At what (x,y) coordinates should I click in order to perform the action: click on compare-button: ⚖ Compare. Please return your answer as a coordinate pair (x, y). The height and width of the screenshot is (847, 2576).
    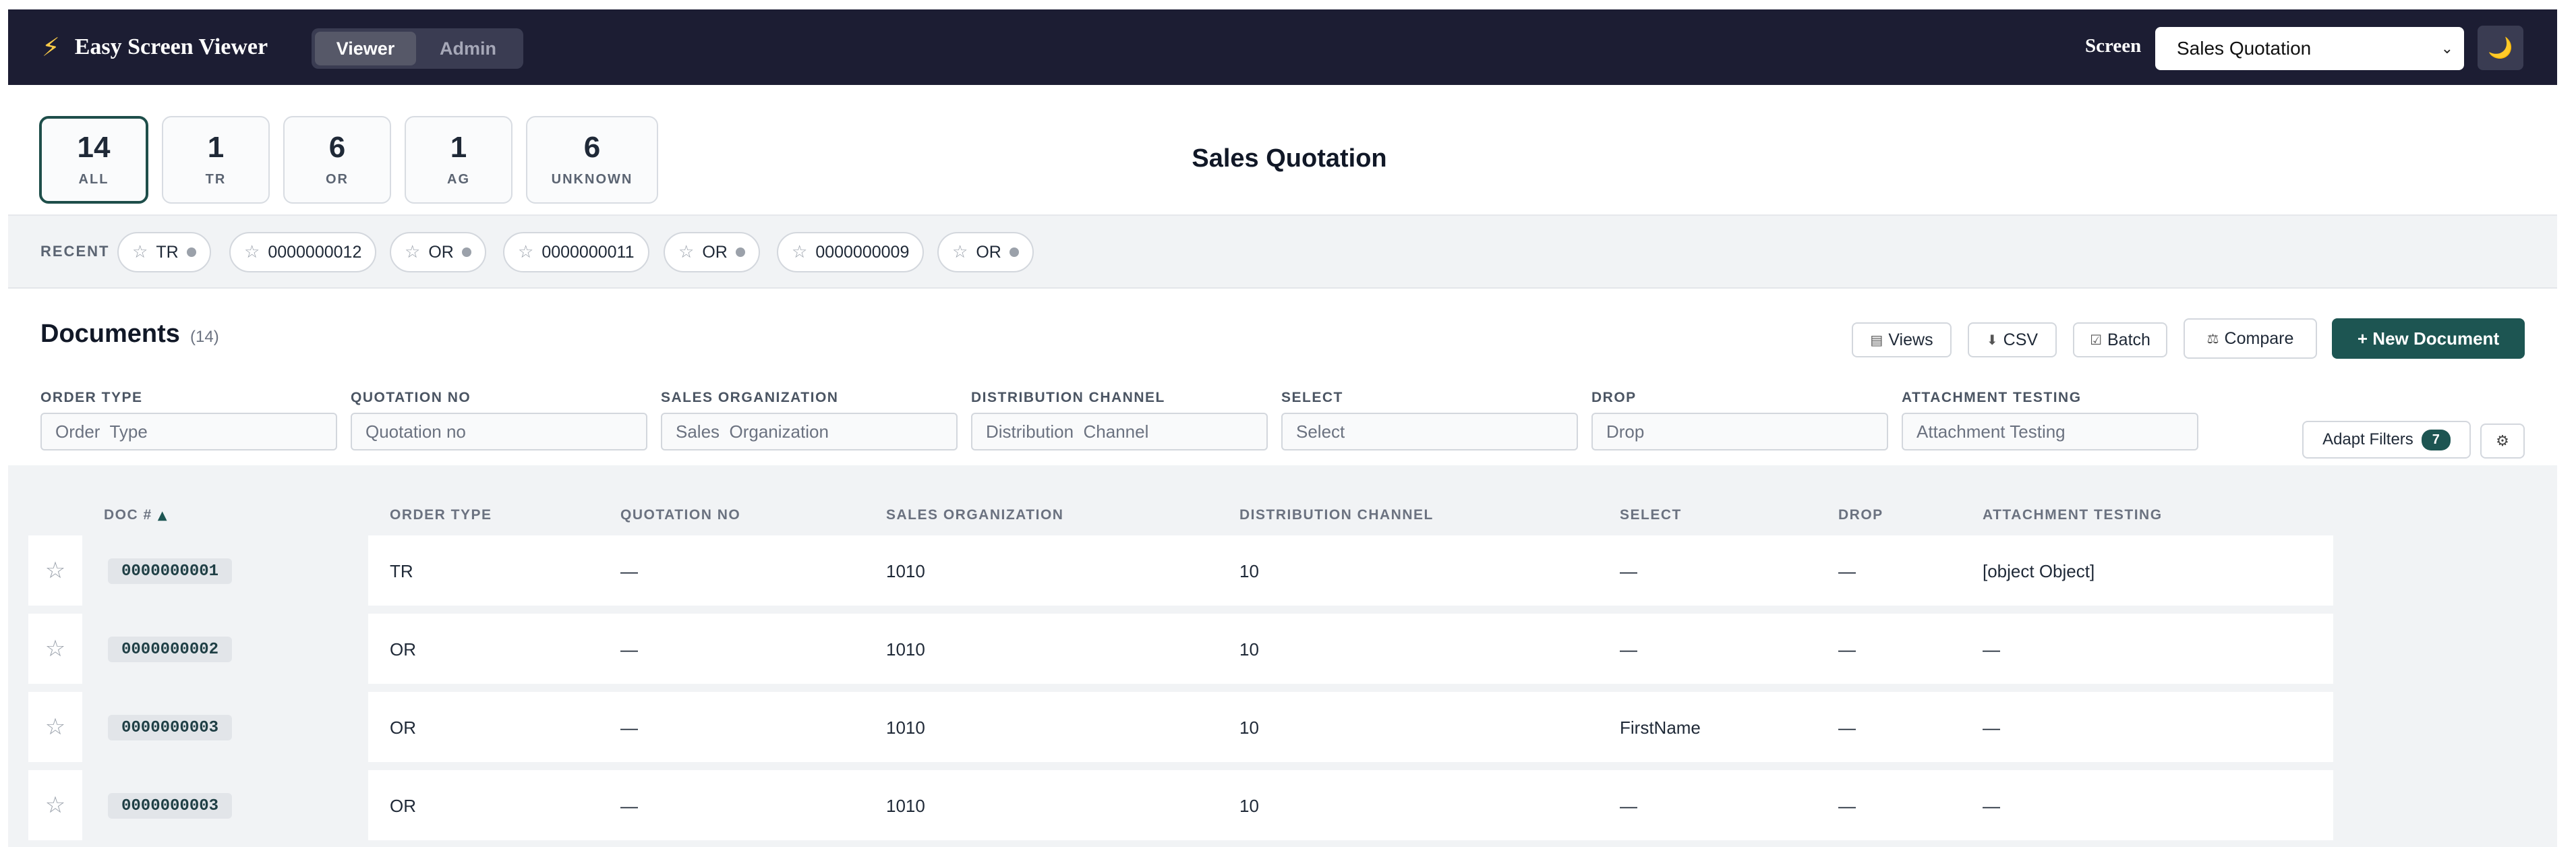
    Looking at the image, I should click on (2251, 338).